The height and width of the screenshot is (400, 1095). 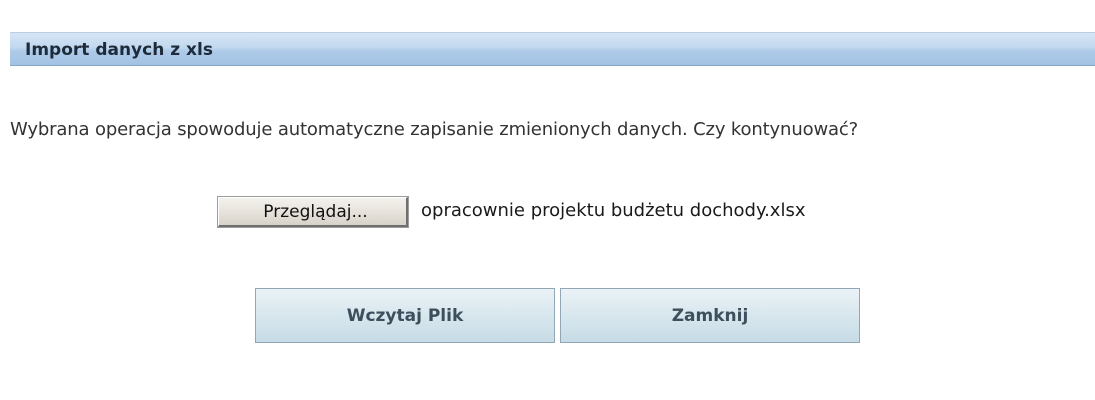 What do you see at coordinates (613, 210) in the screenshot?
I see `selected-file-name: opracownie projektu budżetu dochody.xlsx` at bounding box center [613, 210].